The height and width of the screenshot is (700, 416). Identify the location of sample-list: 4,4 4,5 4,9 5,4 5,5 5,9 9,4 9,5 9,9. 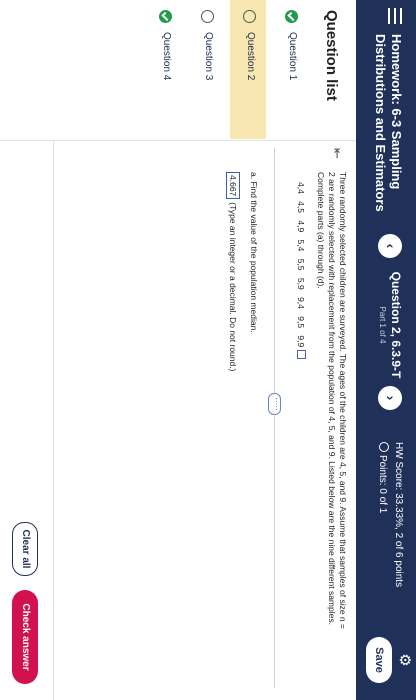
(301, 271).